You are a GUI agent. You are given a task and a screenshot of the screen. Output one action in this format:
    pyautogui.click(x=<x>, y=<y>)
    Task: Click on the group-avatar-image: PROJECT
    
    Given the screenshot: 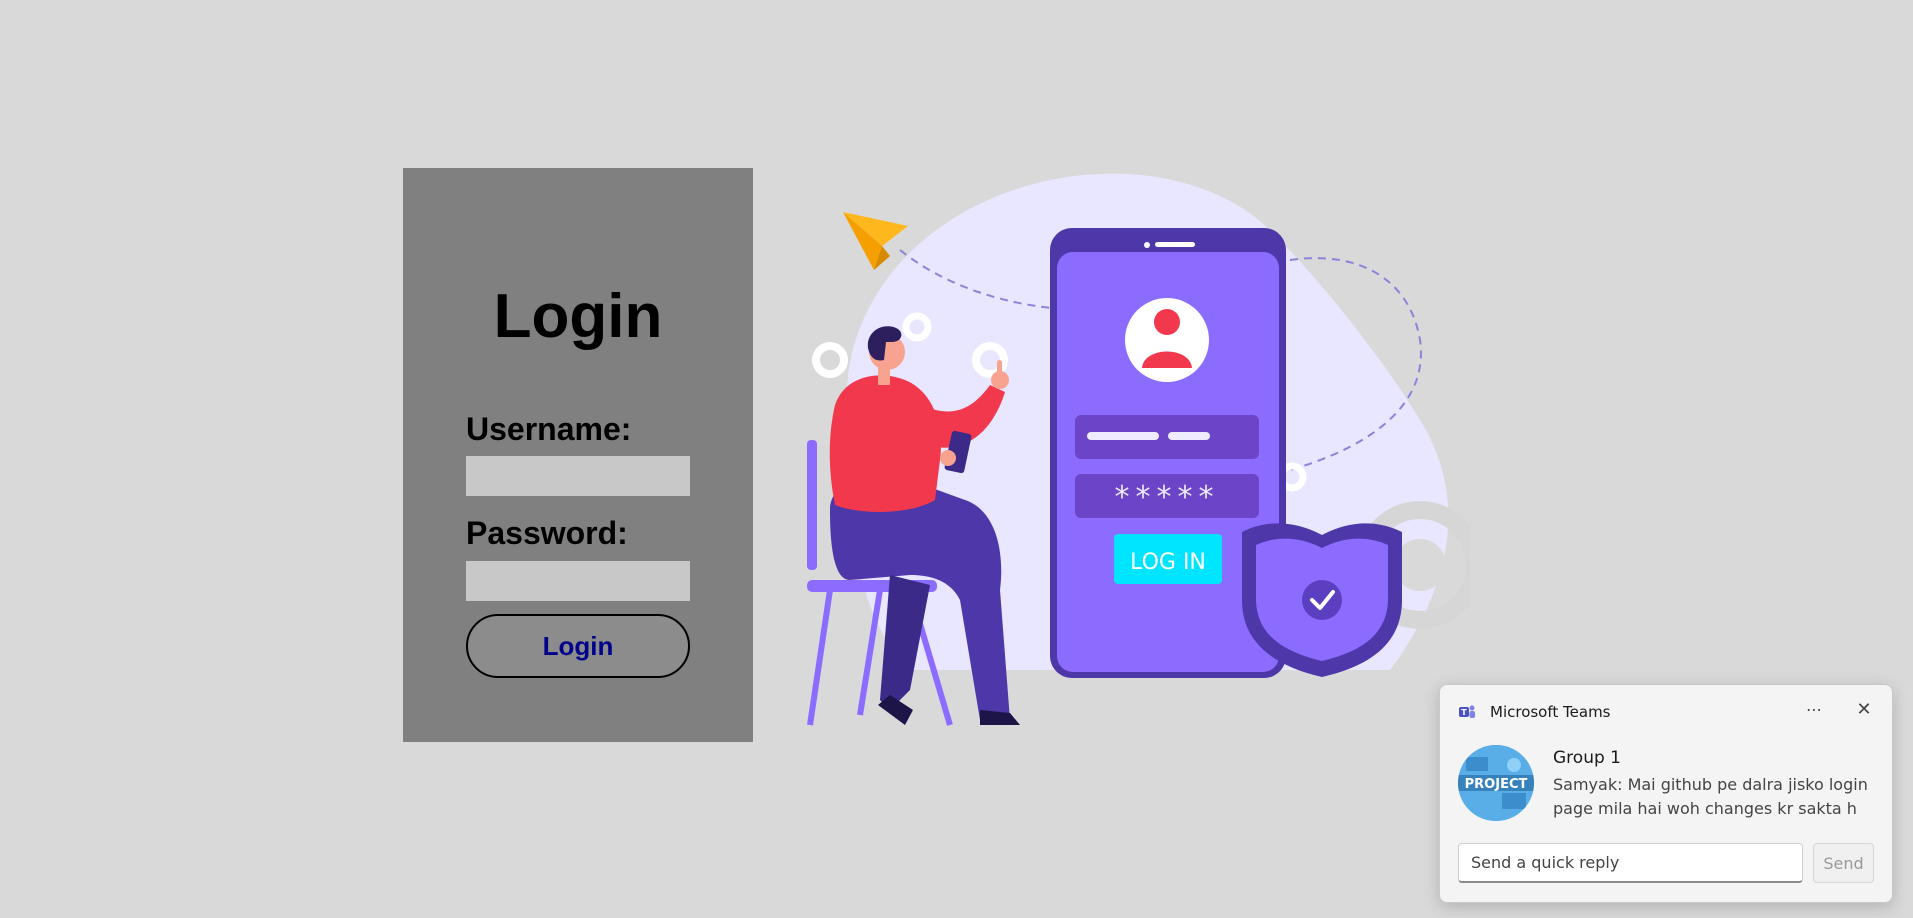 What is the action you would take?
    pyautogui.click(x=1496, y=783)
    